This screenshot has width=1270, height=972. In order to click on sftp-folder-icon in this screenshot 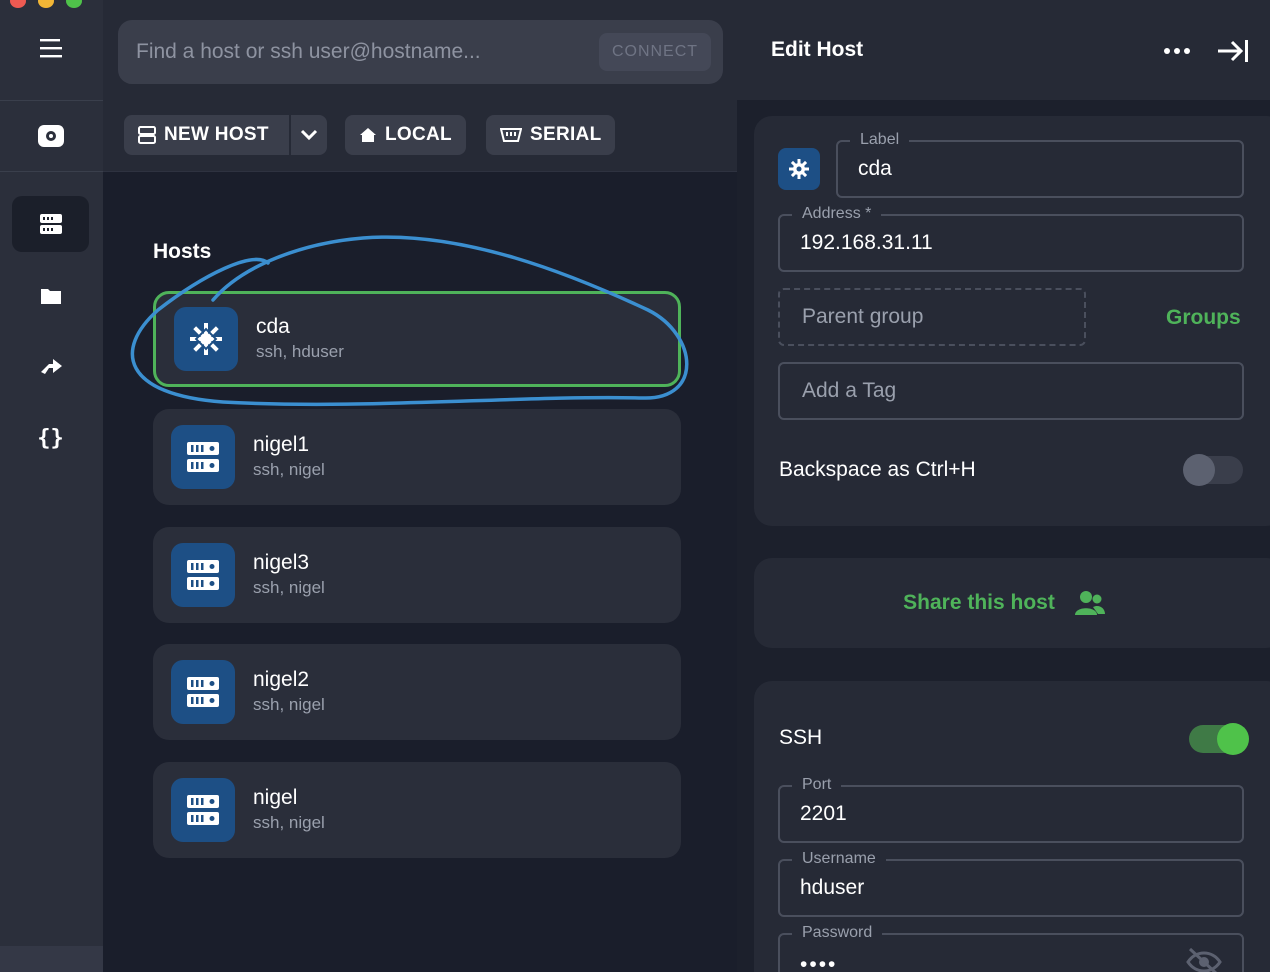, I will do `click(50, 296)`.